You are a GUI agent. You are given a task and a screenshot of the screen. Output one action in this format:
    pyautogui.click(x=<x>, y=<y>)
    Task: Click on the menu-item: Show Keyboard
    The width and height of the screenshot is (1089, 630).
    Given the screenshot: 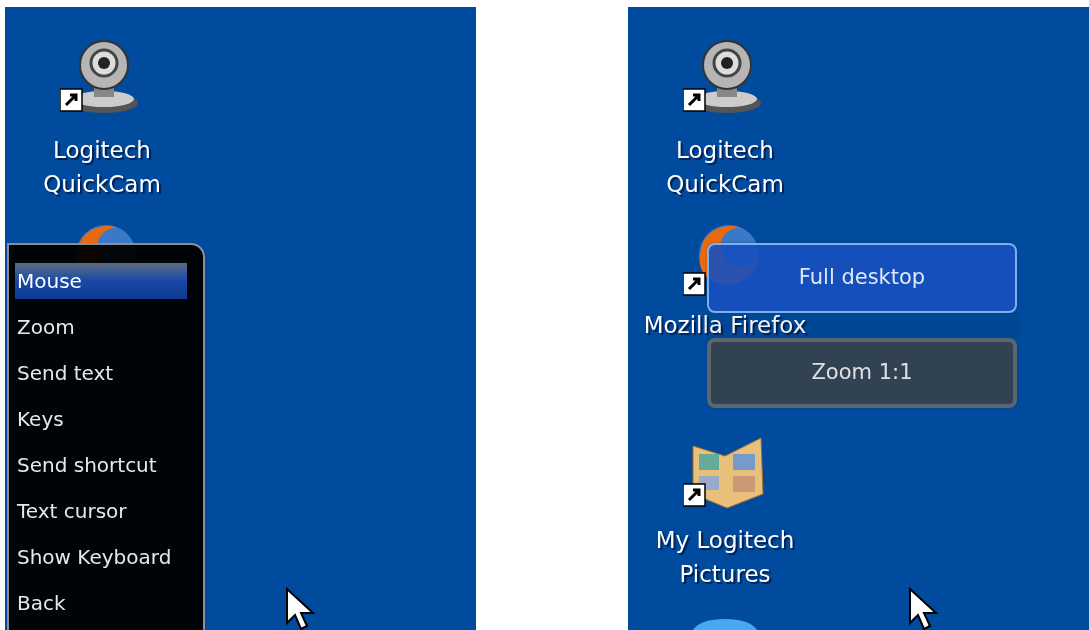 What is the action you would take?
    pyautogui.click(x=101, y=557)
    